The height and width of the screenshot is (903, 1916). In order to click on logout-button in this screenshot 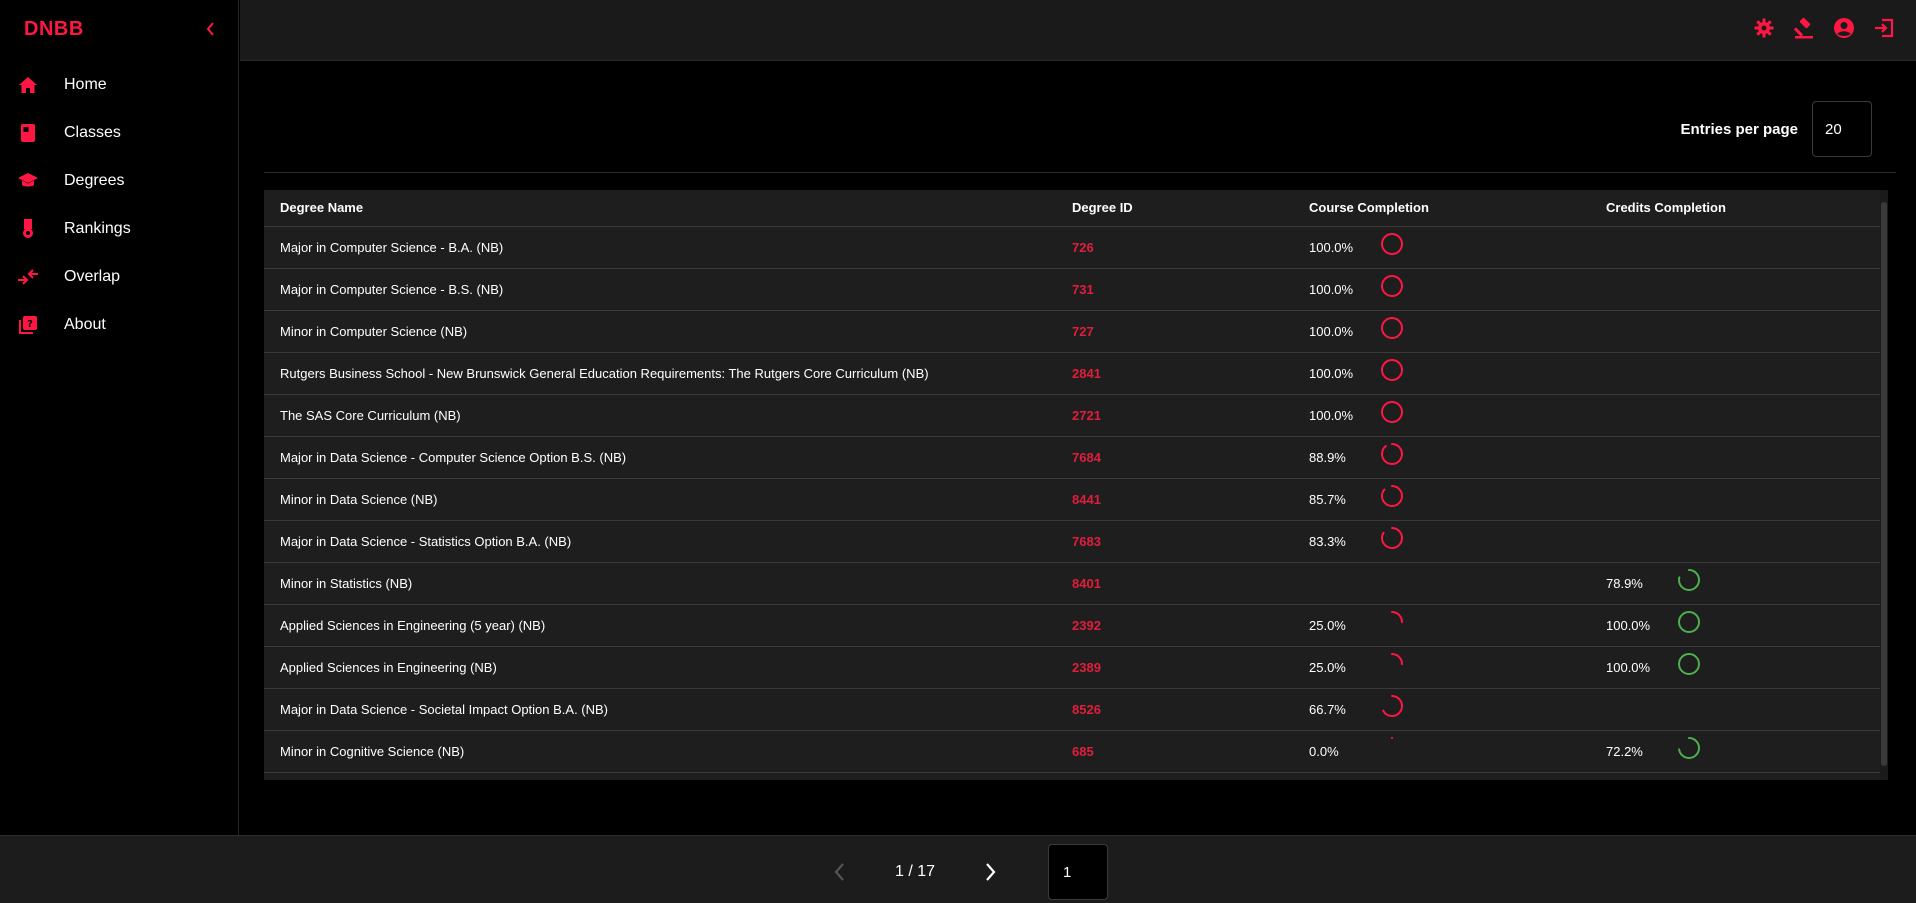, I will do `click(1884, 28)`.